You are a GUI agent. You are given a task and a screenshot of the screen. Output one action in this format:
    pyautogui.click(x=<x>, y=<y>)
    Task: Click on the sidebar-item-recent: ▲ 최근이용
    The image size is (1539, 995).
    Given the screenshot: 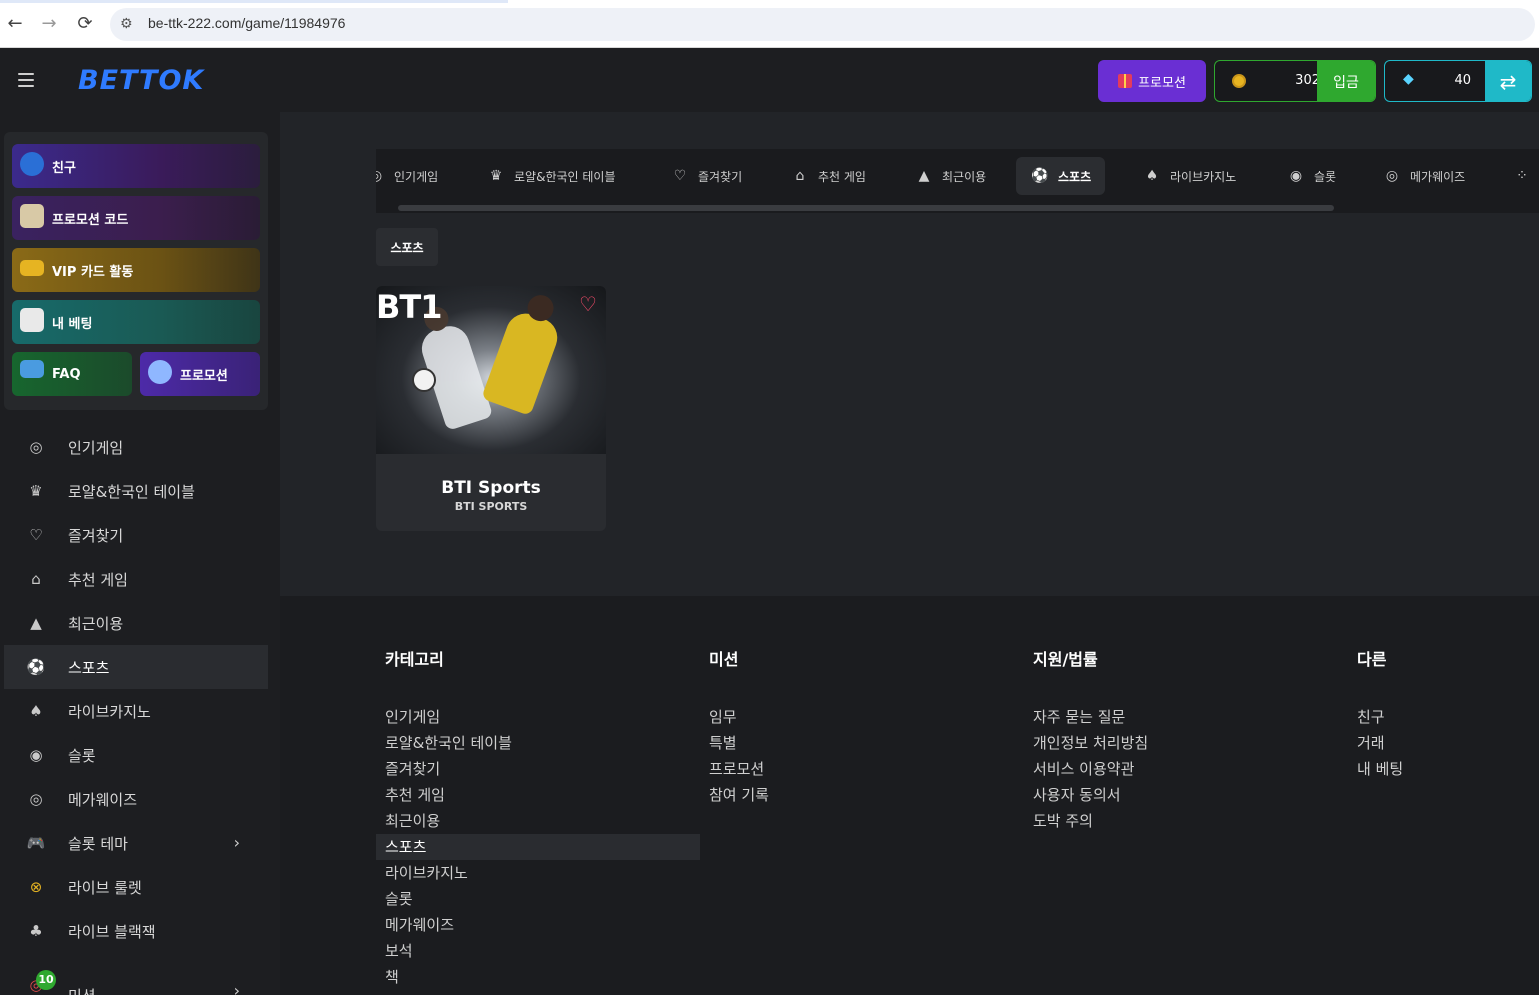 What is the action you would take?
    pyautogui.click(x=136, y=623)
    